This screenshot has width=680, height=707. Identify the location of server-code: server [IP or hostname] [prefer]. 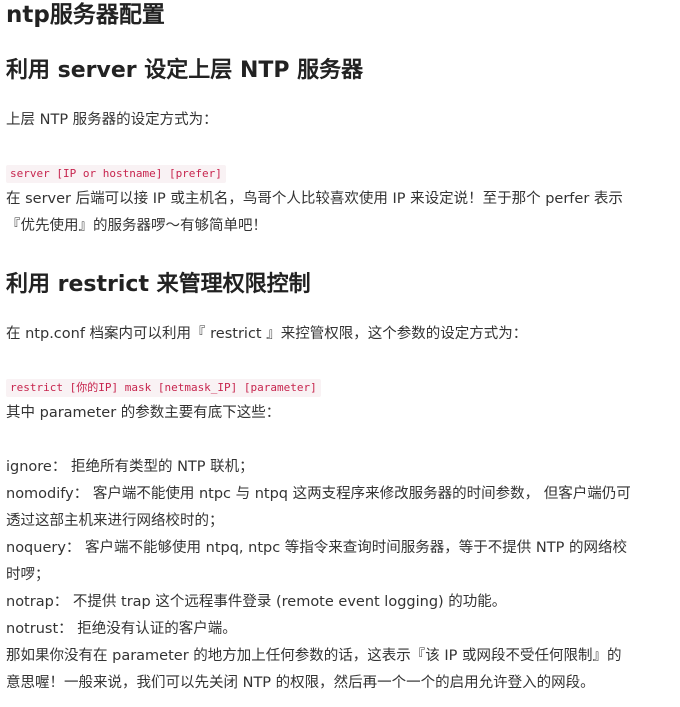
(116, 174).